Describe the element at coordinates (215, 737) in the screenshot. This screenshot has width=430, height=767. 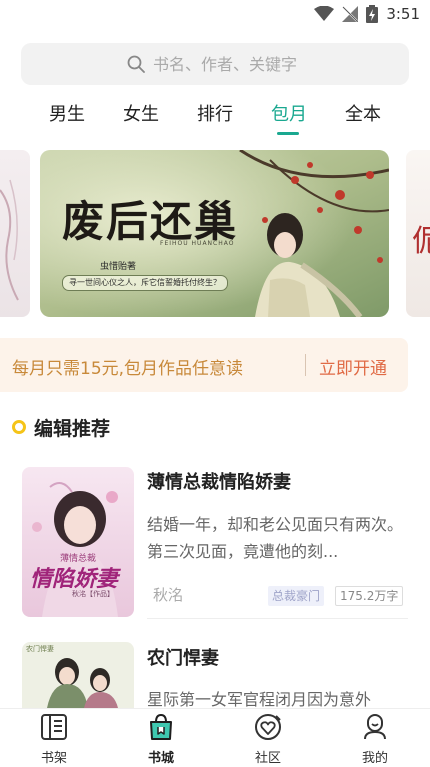
I see `bottom-navigation: 书架 书城 社区 我的` at that location.